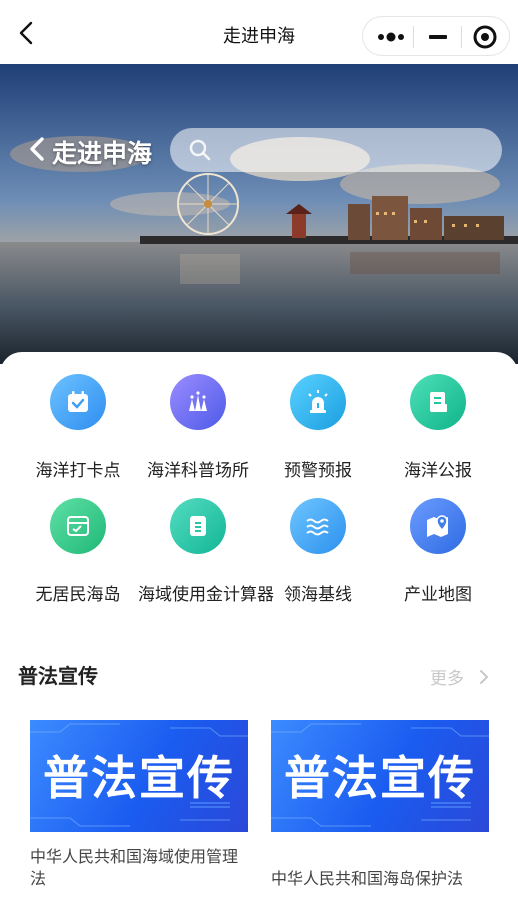  Describe the element at coordinates (318, 526) in the screenshot. I see `waves-icon` at that location.